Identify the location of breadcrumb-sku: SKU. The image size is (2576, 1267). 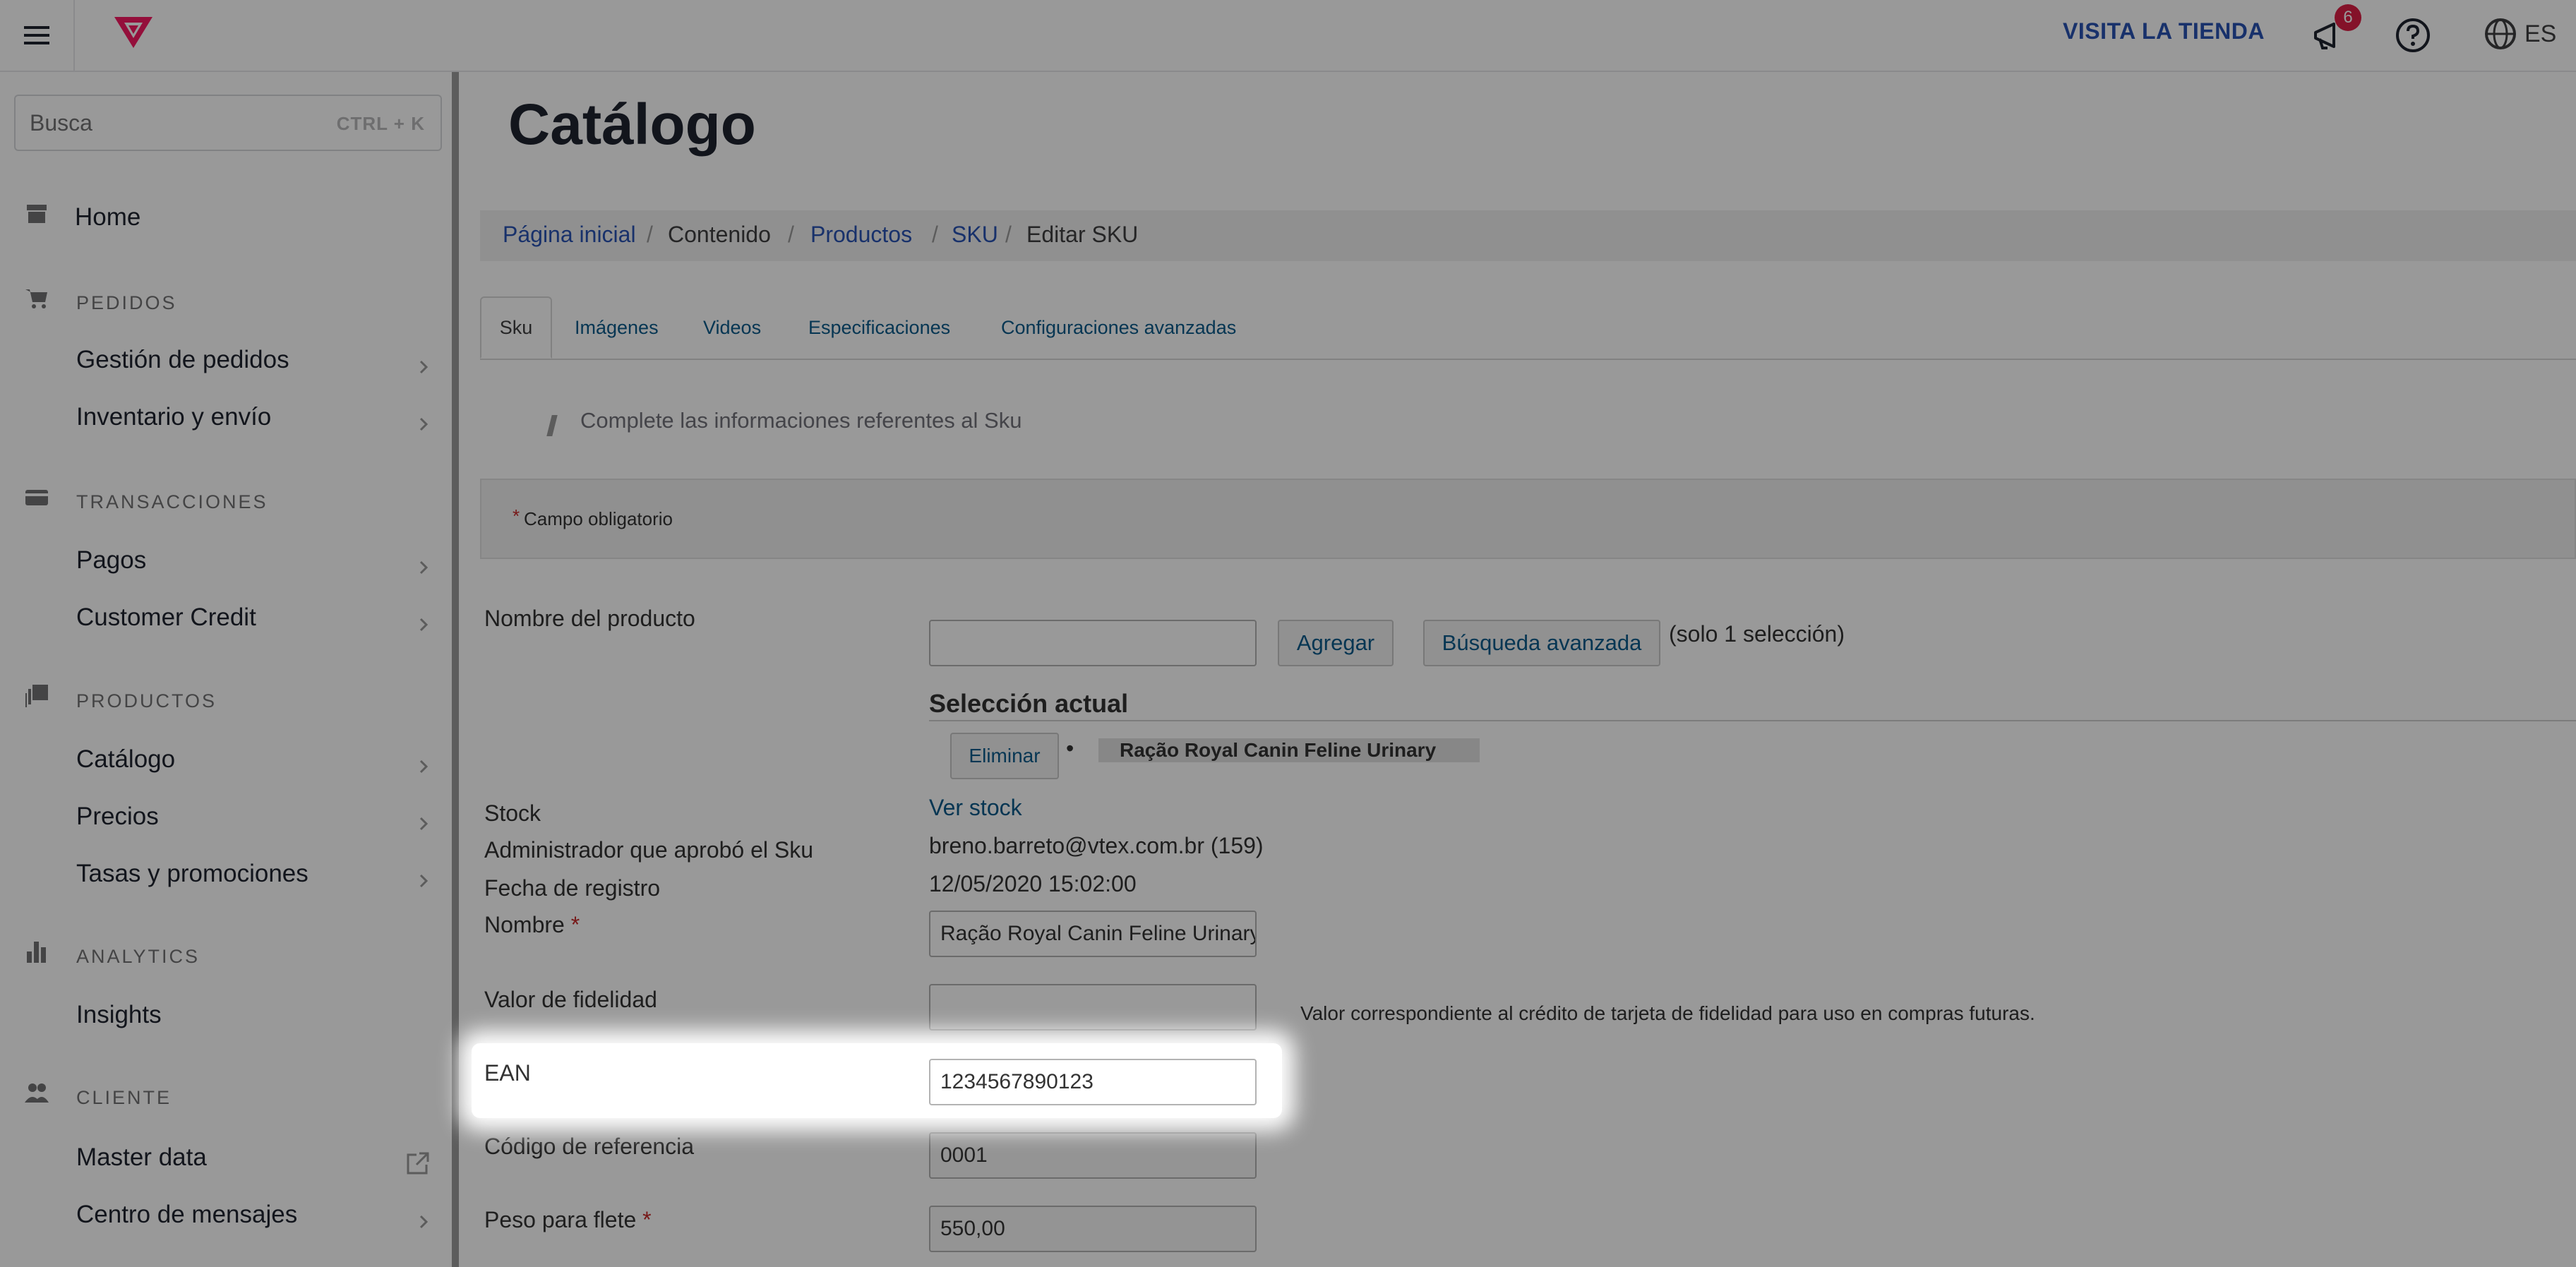
(975, 235).